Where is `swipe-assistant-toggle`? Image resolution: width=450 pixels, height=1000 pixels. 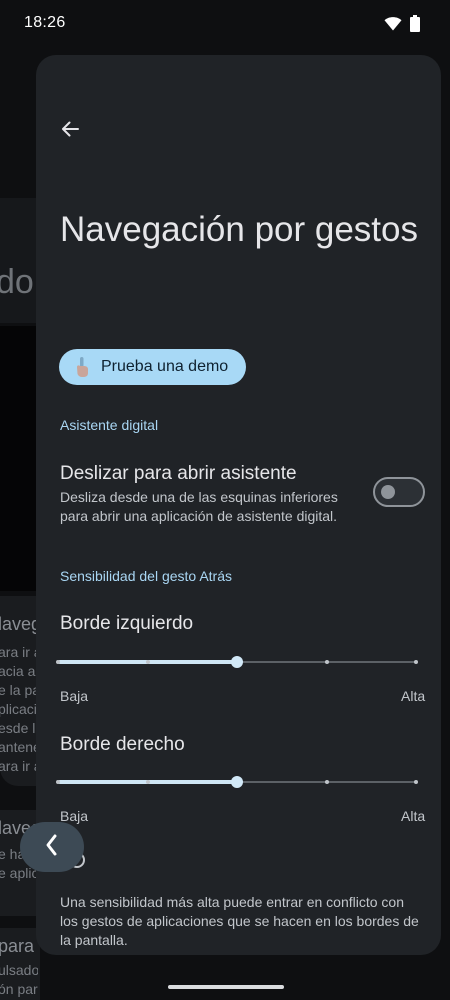
swipe-assistant-toggle is located at coordinates (399, 492).